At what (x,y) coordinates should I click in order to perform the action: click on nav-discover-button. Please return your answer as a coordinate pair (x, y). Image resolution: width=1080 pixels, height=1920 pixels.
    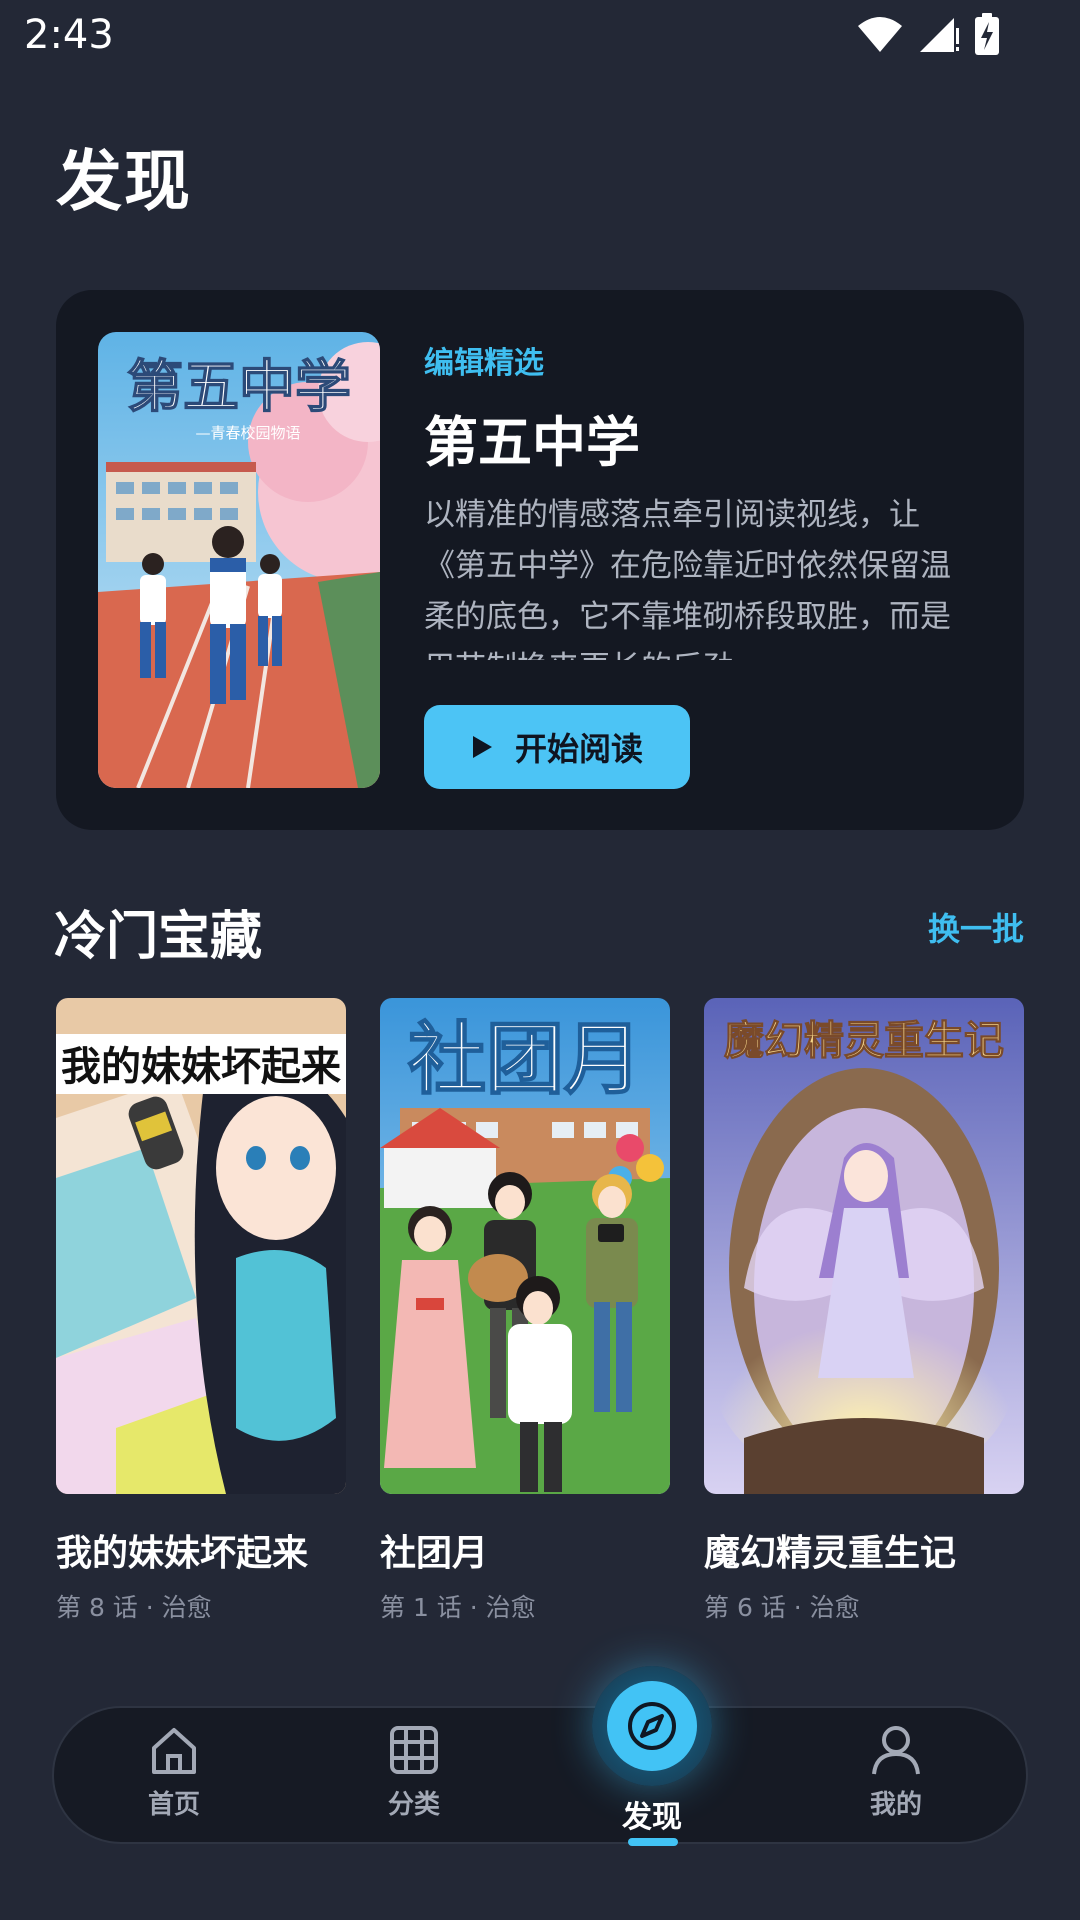
    Looking at the image, I should click on (652, 1726).